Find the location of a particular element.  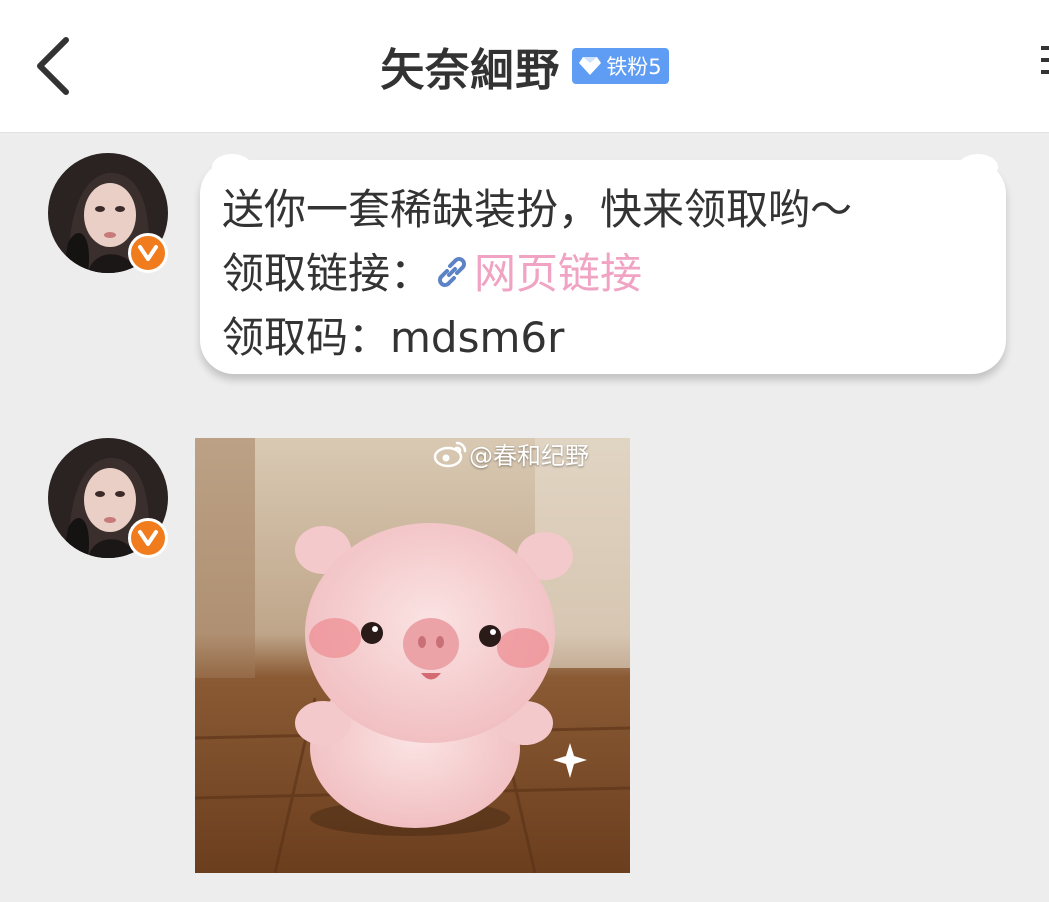

link-icon is located at coordinates (452, 272).